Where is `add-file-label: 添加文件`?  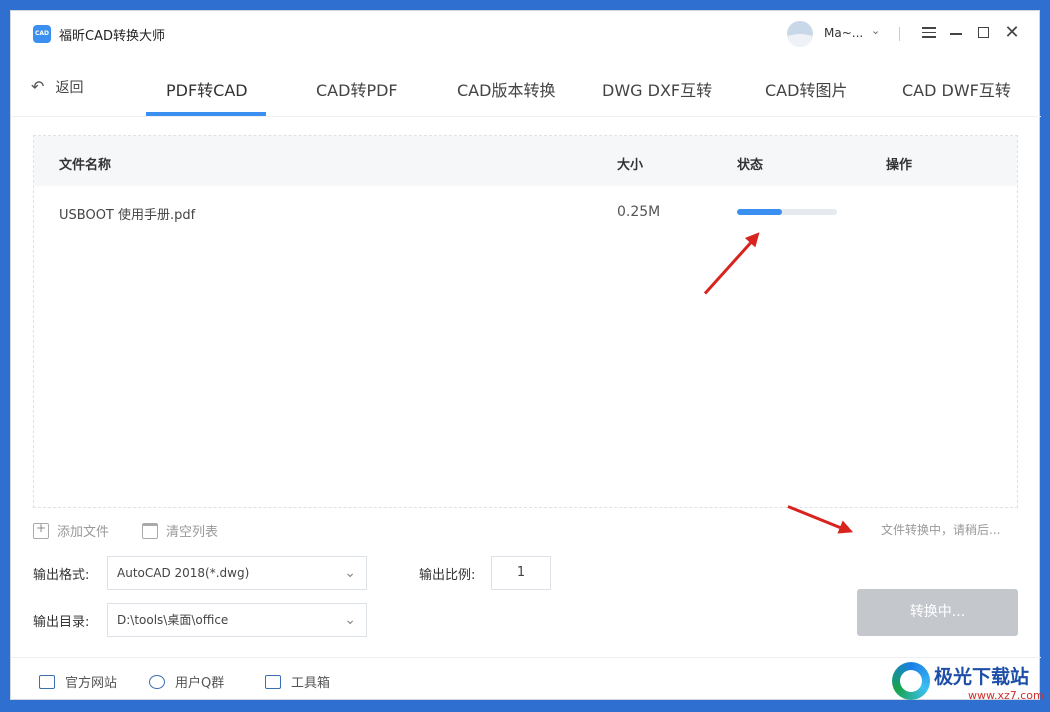
add-file-label: 添加文件 is located at coordinates (83, 532).